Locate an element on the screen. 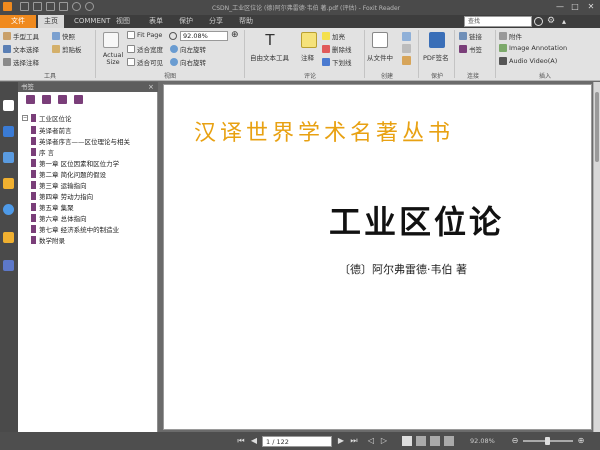  signature-icon is located at coordinates (8, 265).